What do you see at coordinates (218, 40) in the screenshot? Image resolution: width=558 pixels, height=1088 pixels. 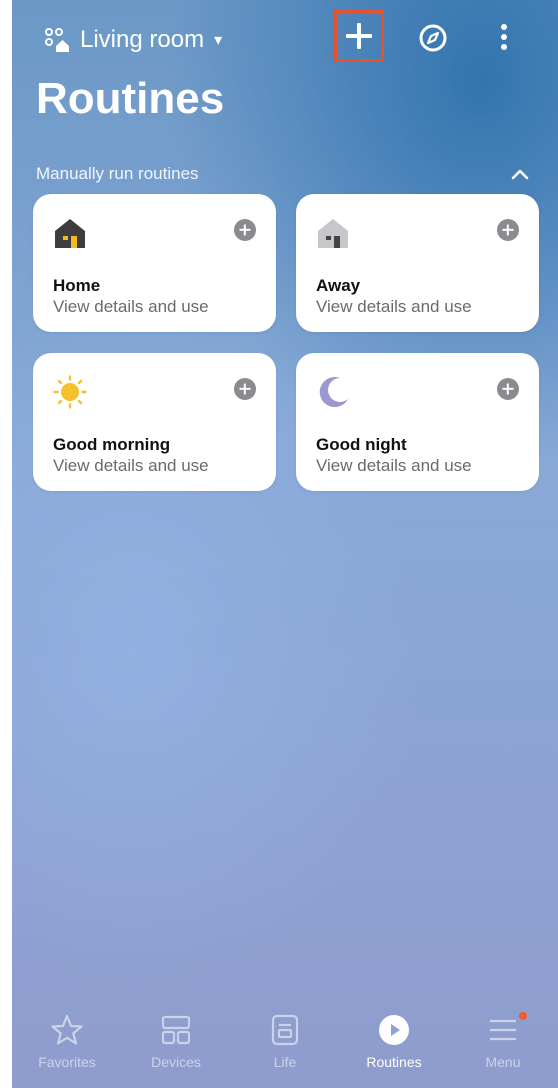 I see `caret-down-icon: ▾` at bounding box center [218, 40].